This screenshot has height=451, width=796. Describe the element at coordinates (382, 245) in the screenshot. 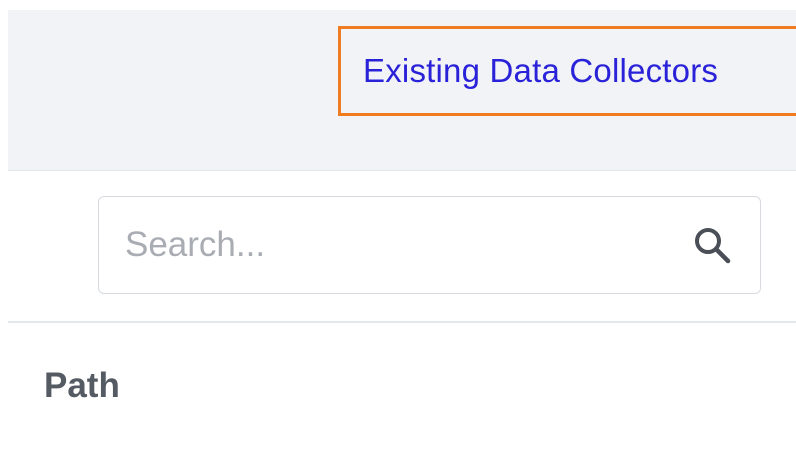

I see `search-input` at that location.